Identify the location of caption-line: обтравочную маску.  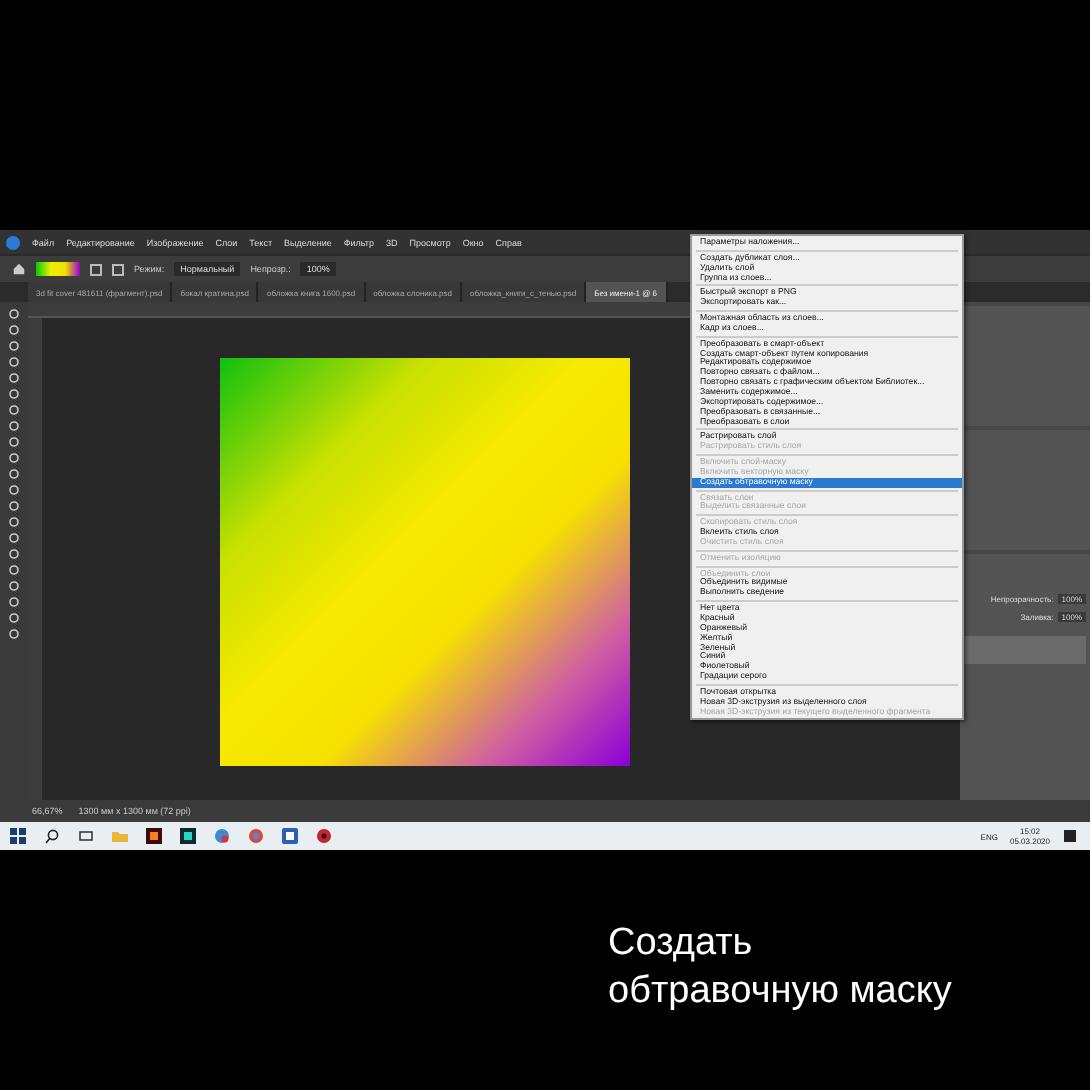
(781, 992).